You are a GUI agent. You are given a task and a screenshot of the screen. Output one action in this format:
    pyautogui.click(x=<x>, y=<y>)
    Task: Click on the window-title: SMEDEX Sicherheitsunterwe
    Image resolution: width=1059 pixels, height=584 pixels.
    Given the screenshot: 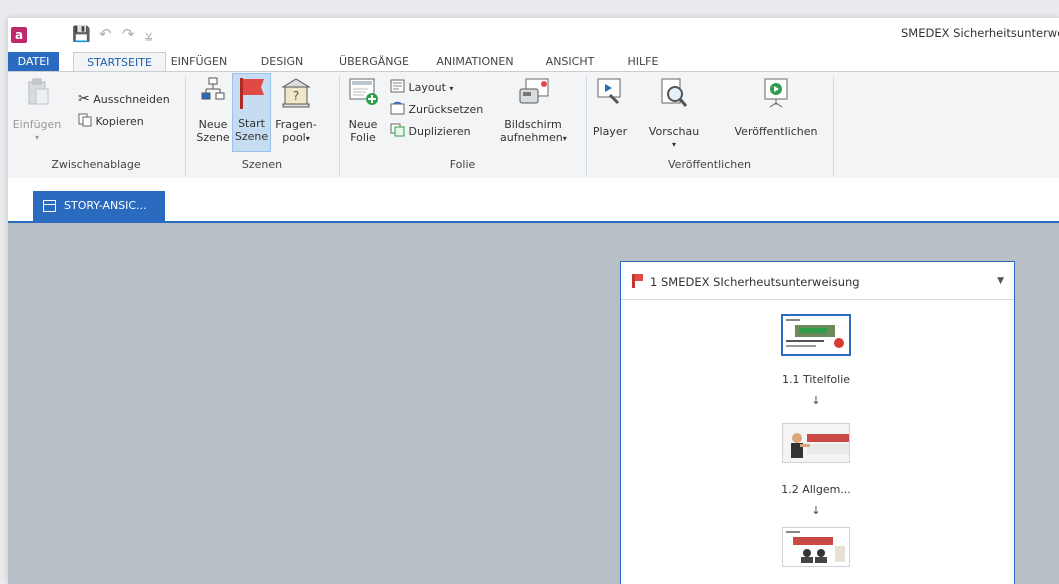 What is the action you would take?
    pyautogui.click(x=980, y=33)
    